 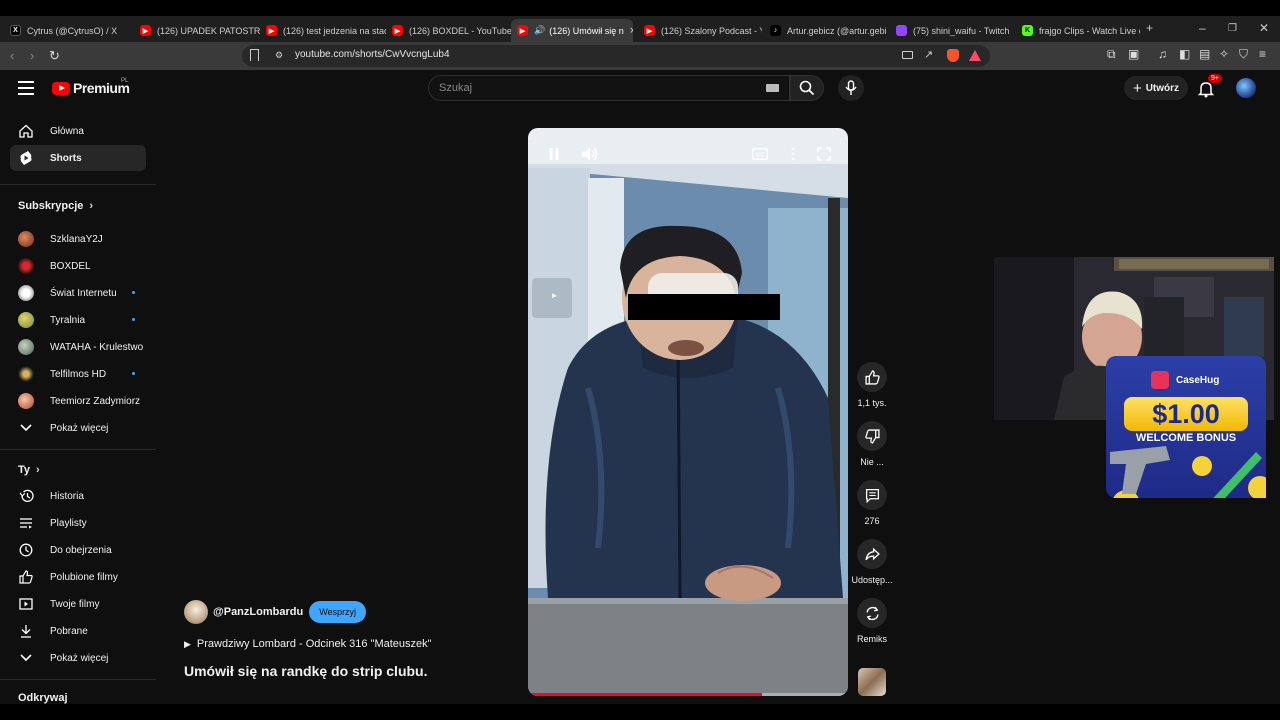 What do you see at coordinates (907, 55) in the screenshot?
I see `cast-icon` at bounding box center [907, 55].